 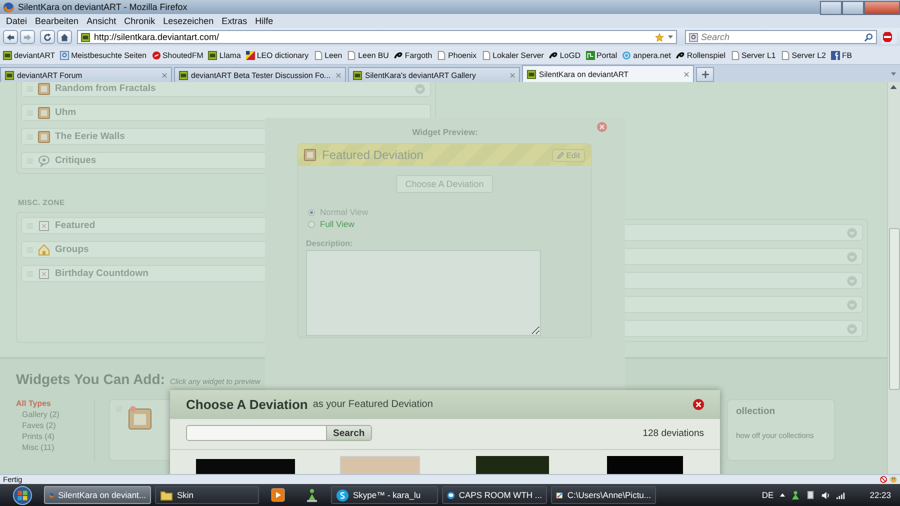 What do you see at coordinates (423, 293) in the screenshot?
I see `description-field` at bounding box center [423, 293].